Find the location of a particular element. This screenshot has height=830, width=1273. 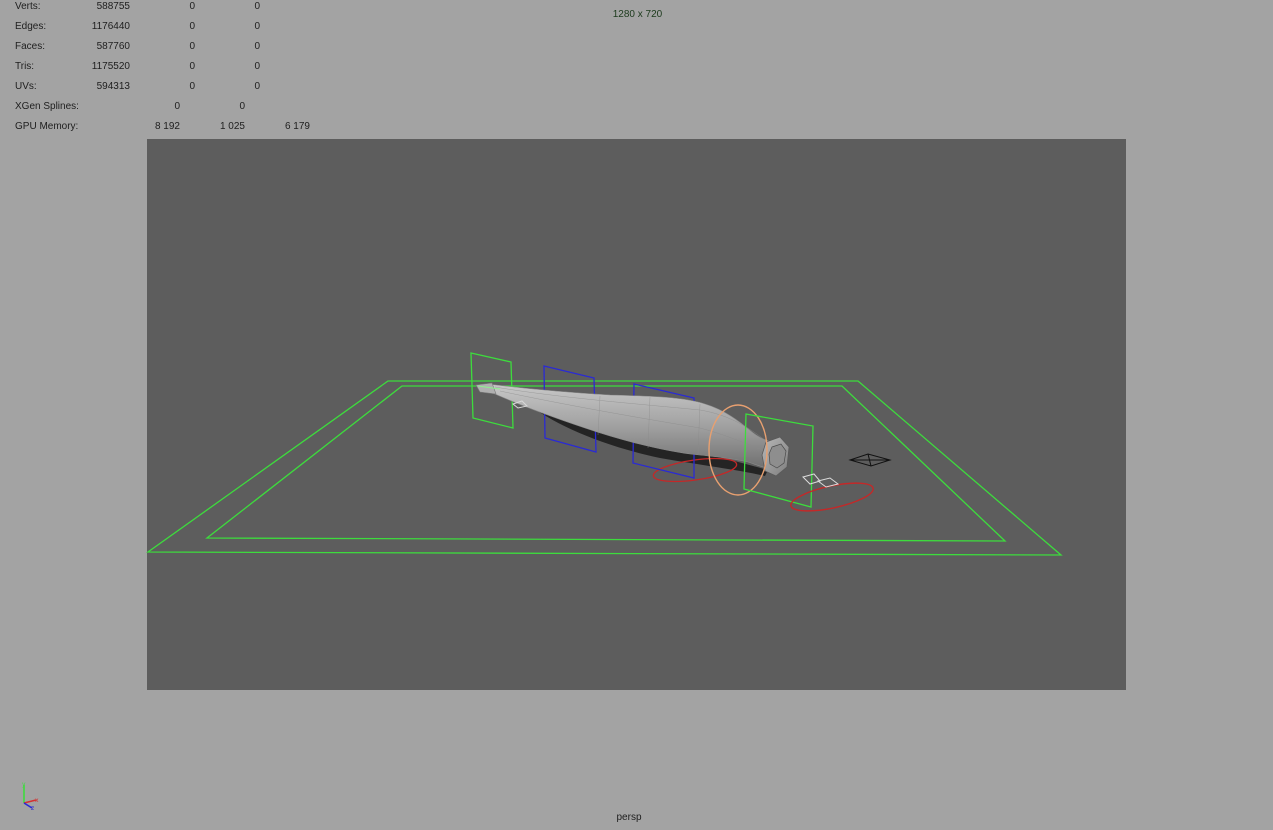

svg-text: y is located at coordinates (24, 784).